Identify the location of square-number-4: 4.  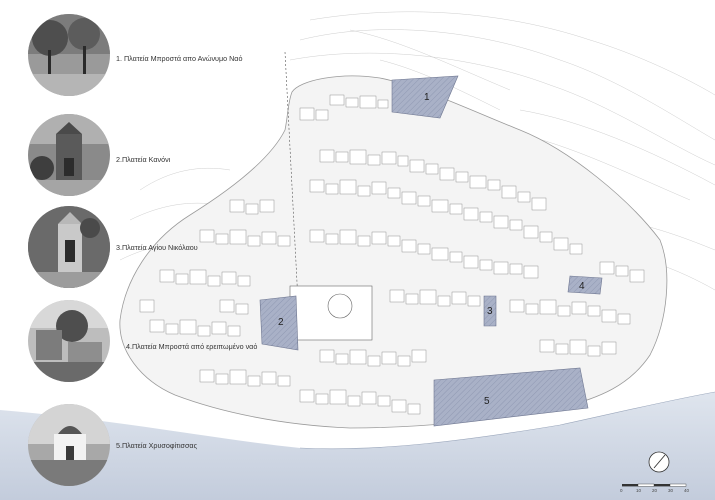
(582, 286).